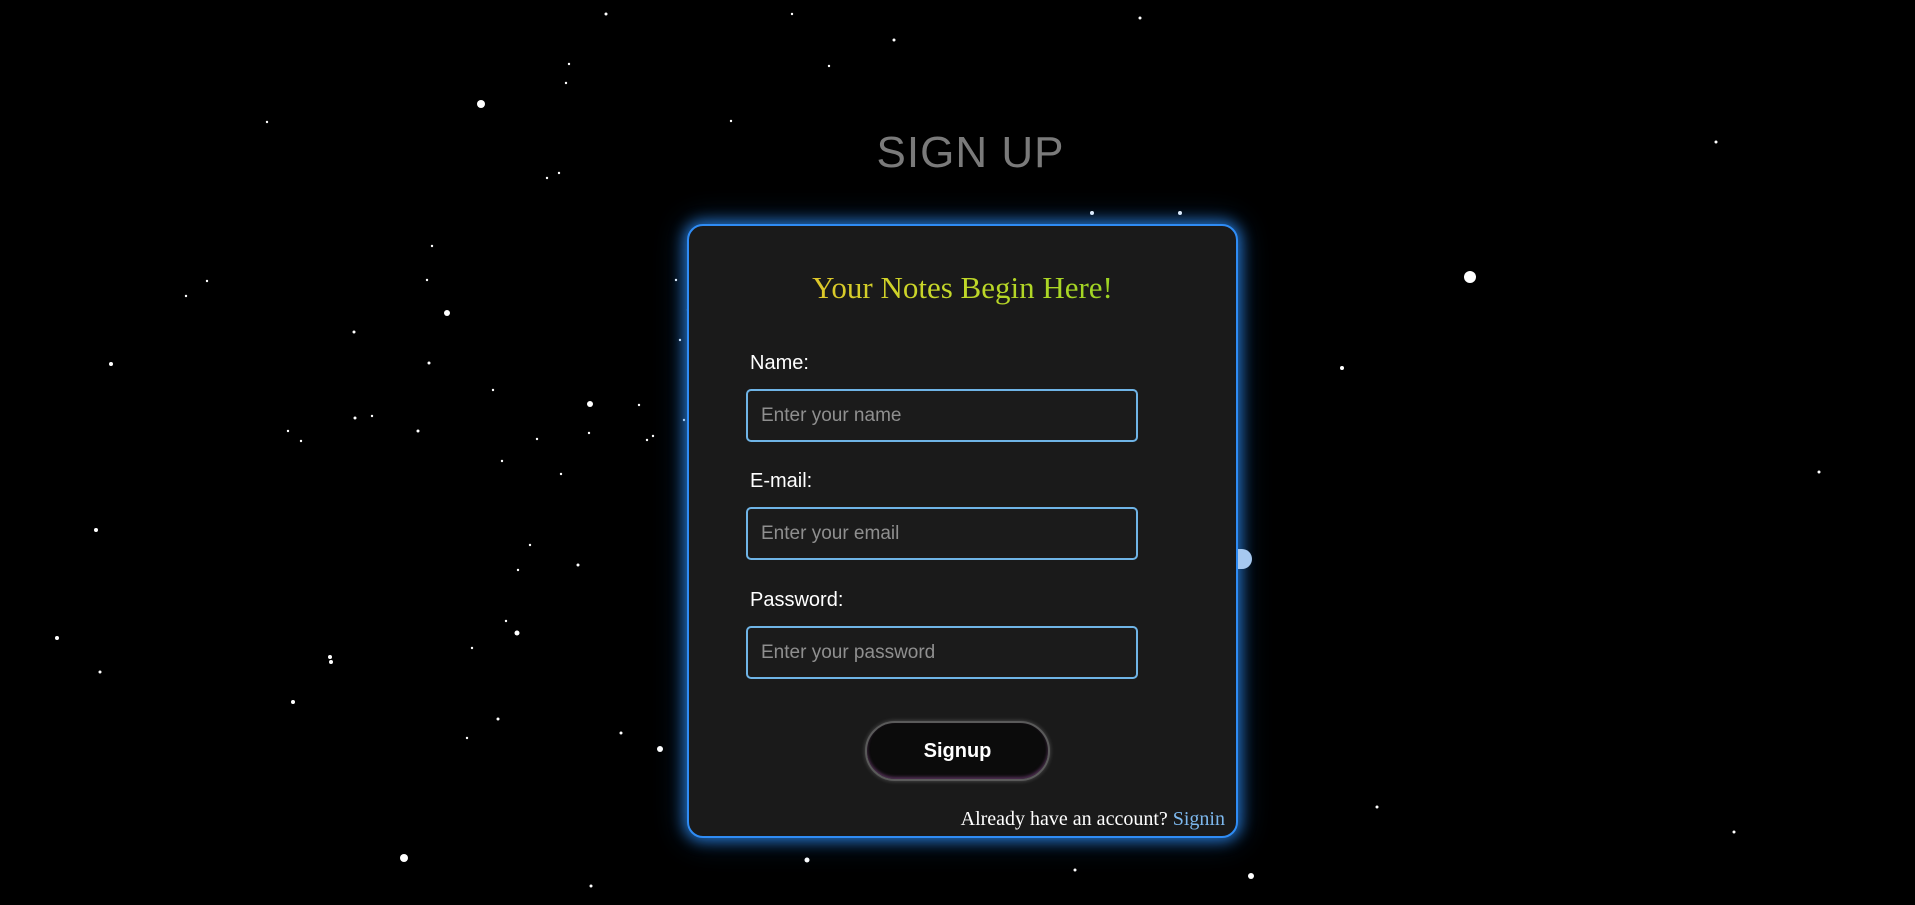 The width and height of the screenshot is (1915, 905). What do you see at coordinates (779, 363) in the screenshot?
I see `name-label: Name:` at bounding box center [779, 363].